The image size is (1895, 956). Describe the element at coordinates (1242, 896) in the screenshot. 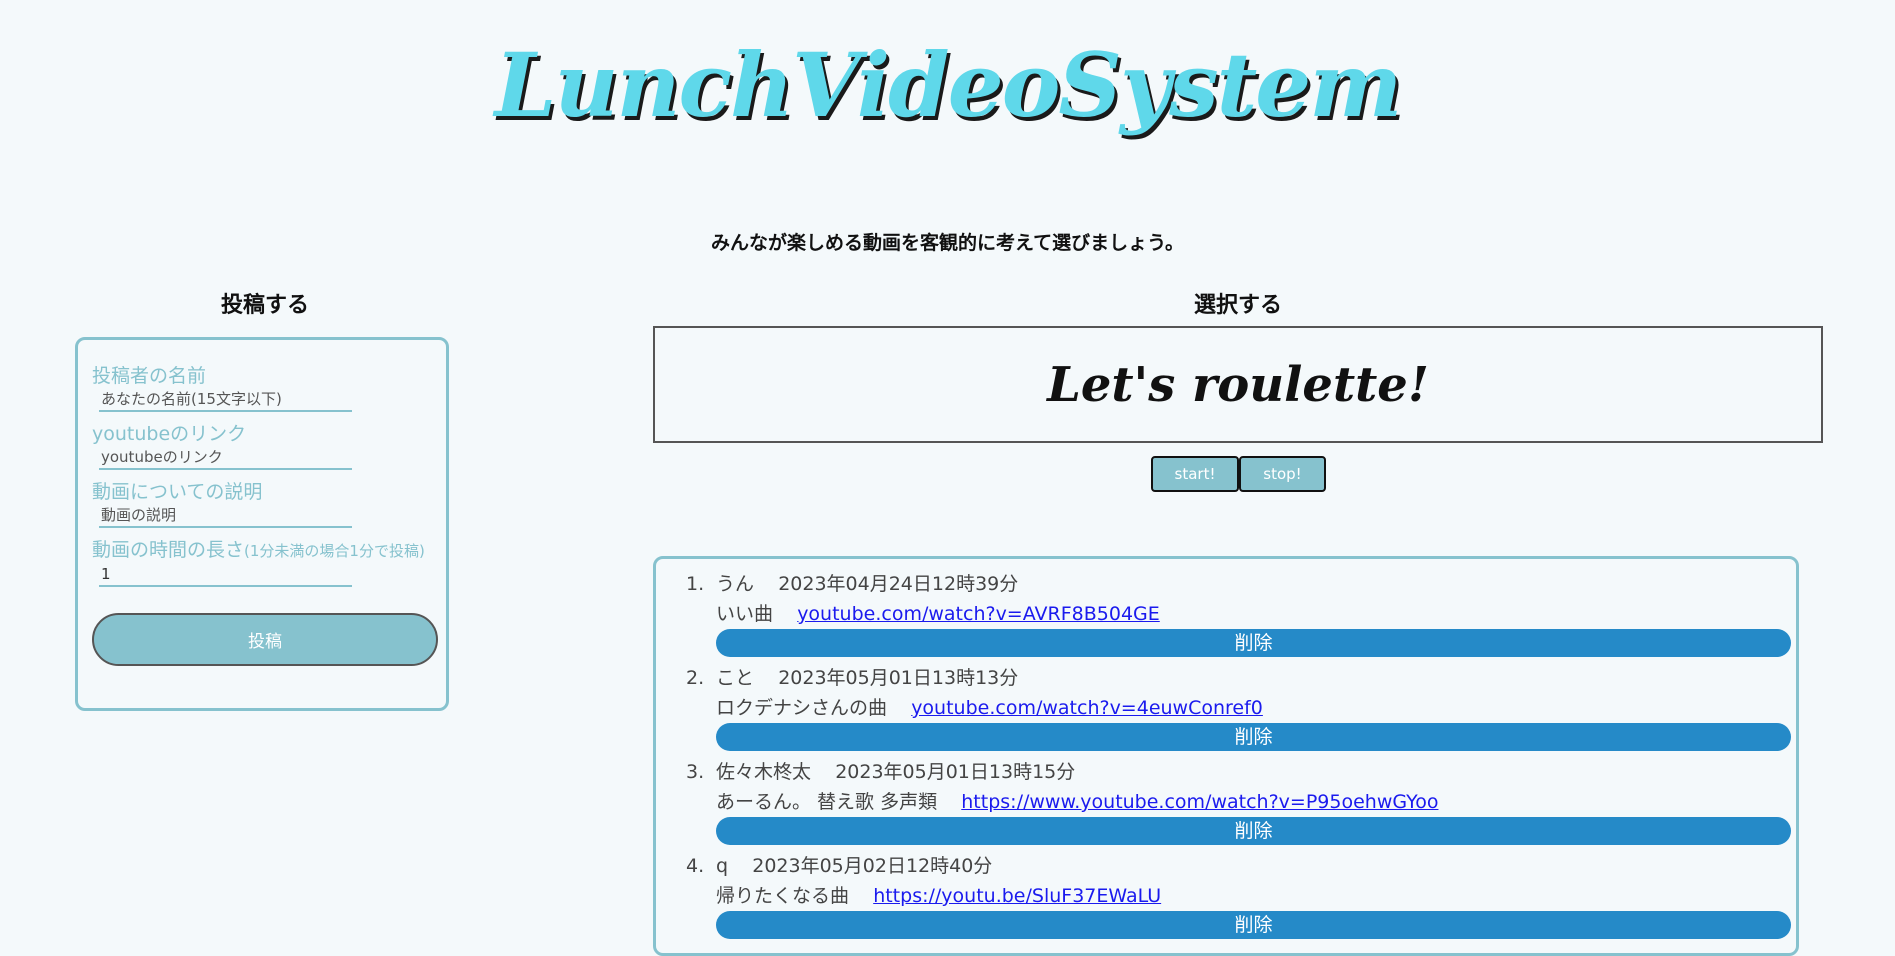

I see `item-description-row: 帰りたくなる曲 https://youtu.be/SluF37EWaLU` at that location.